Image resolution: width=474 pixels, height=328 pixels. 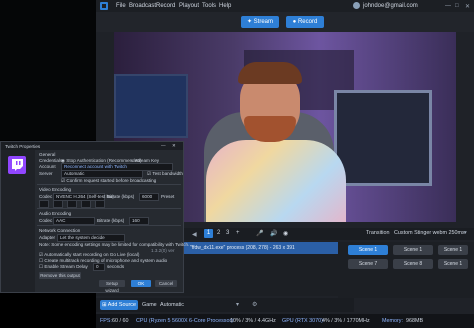 What do you see at coordinates (116, 266) in the screenshot?
I see `seconds-label: seconds` at bounding box center [116, 266].